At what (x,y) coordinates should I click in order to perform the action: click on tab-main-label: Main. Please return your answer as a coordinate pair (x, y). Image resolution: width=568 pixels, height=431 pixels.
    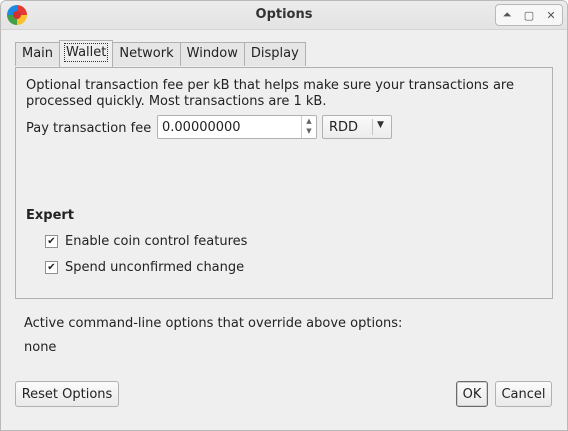
    Looking at the image, I should click on (38, 53).